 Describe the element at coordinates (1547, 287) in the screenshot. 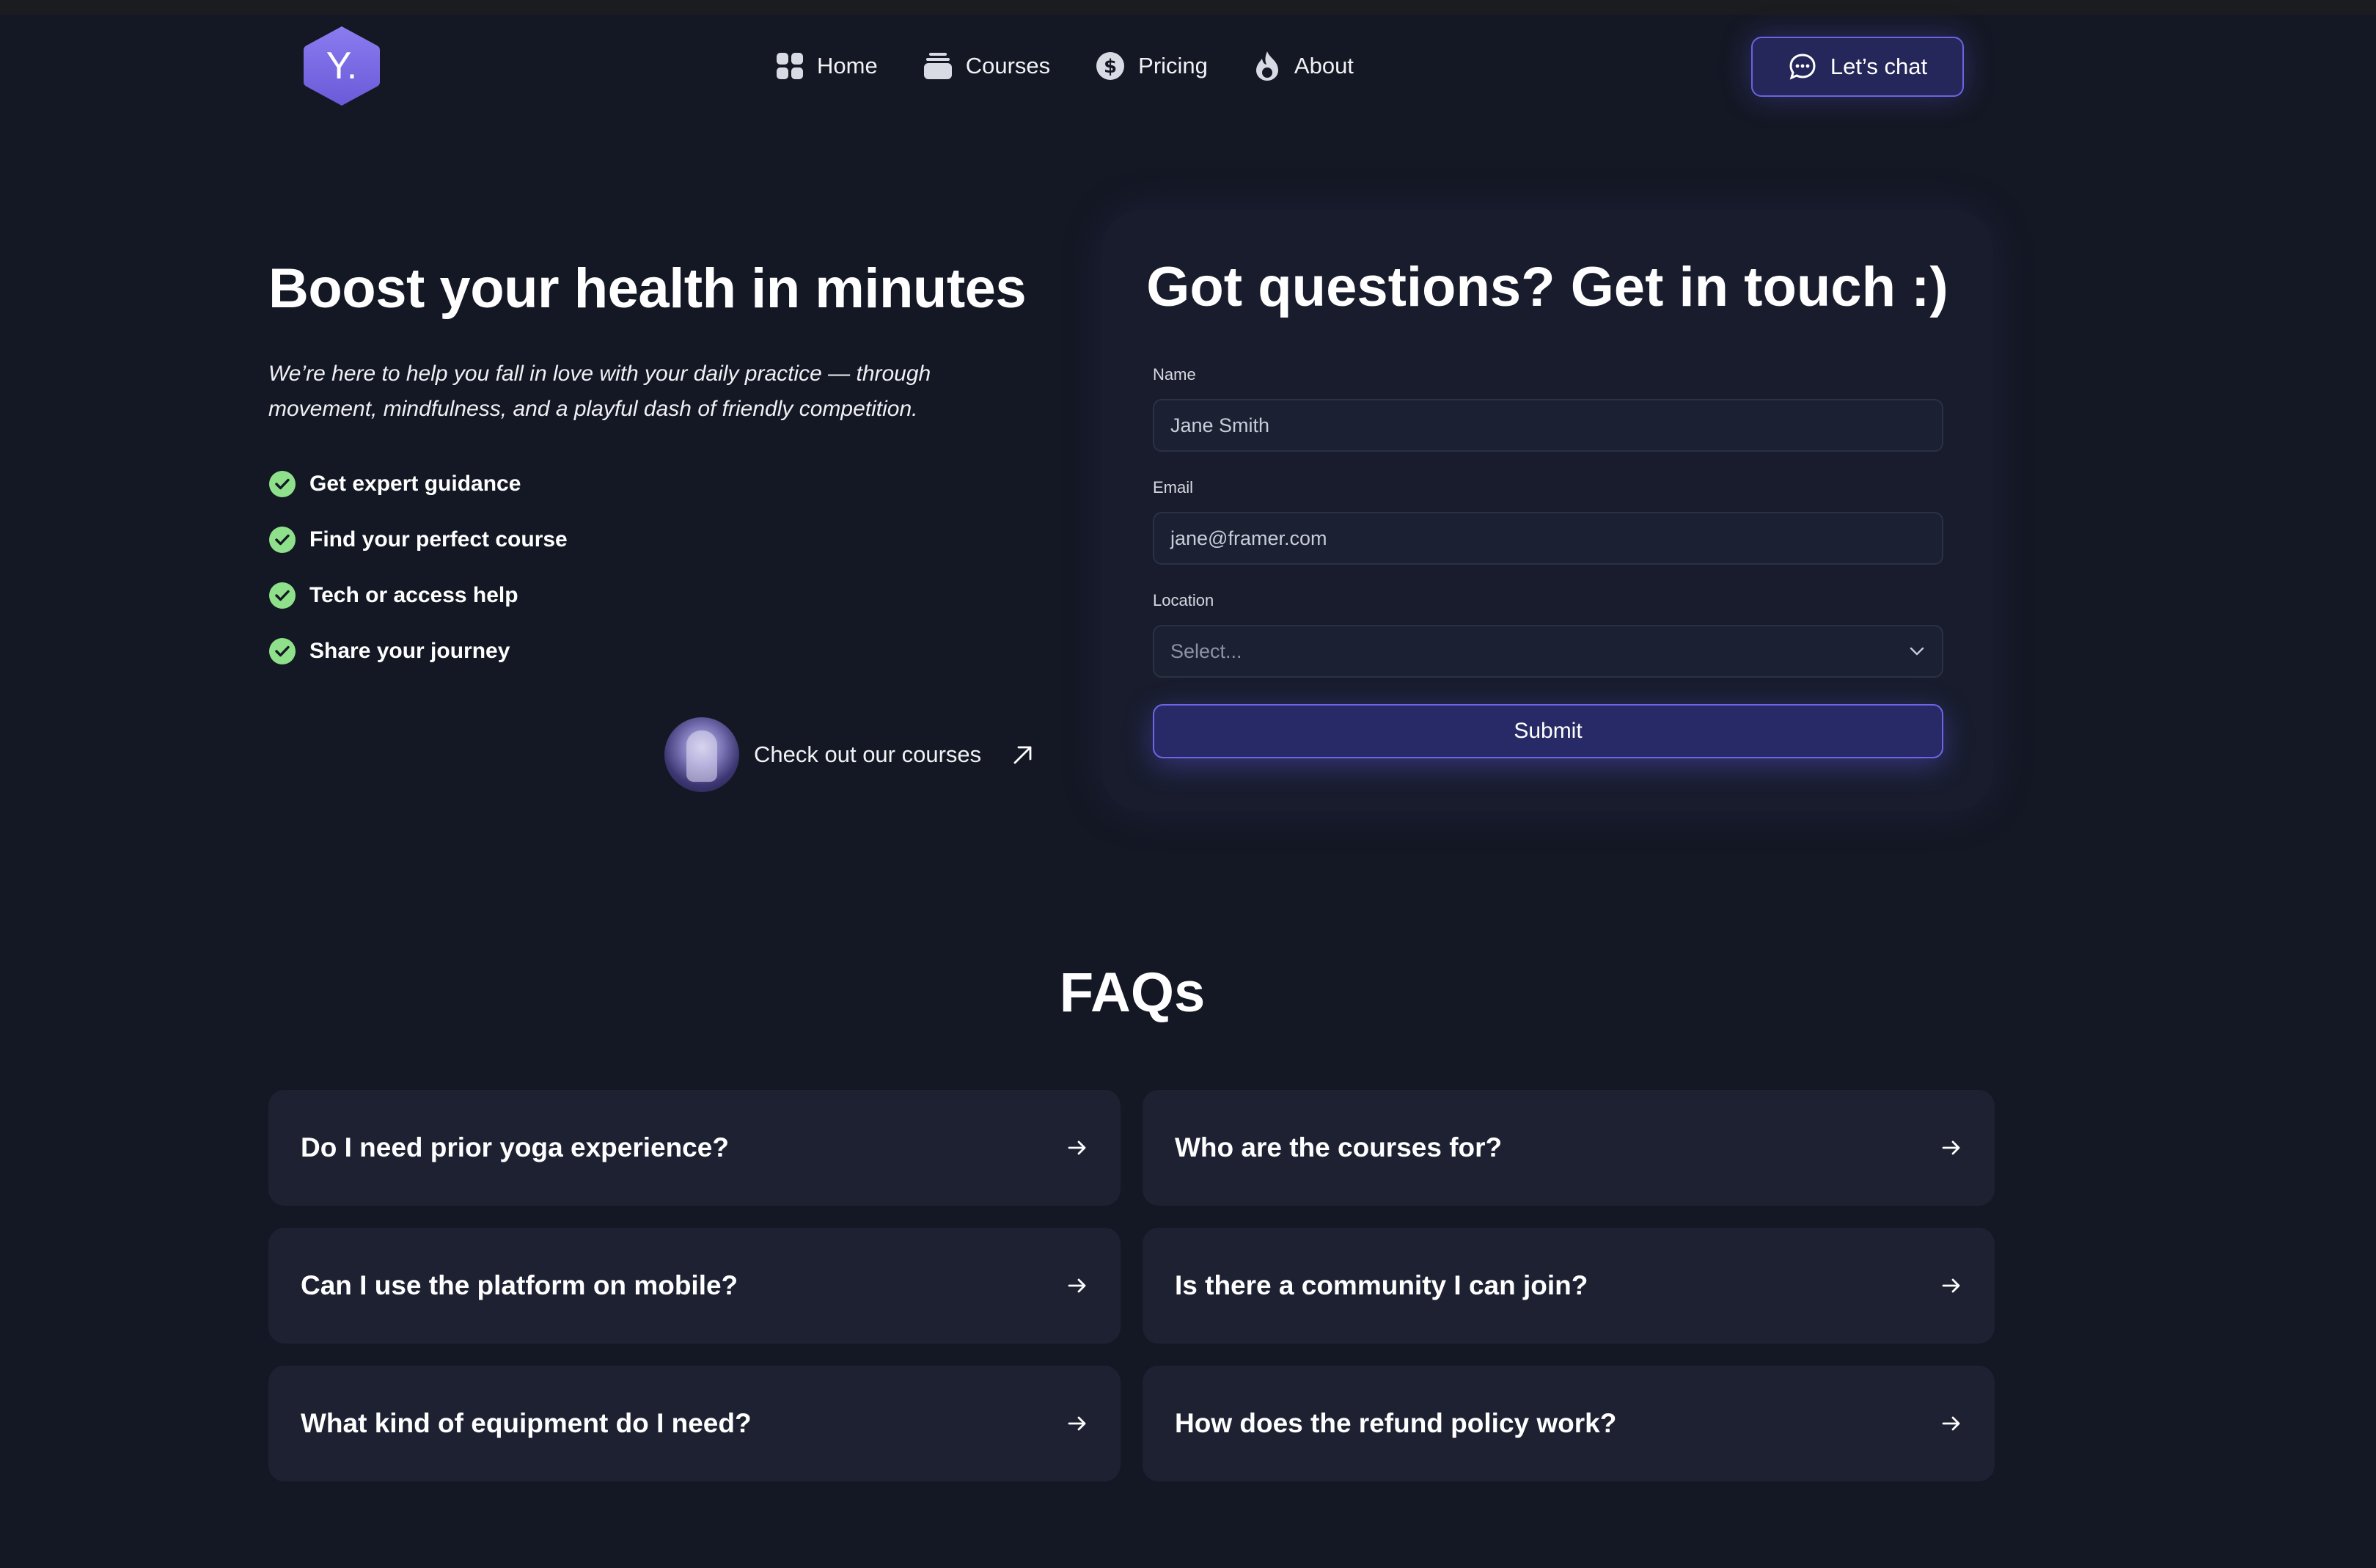

I see `contact-title: Got questions? Get in touch :)` at that location.